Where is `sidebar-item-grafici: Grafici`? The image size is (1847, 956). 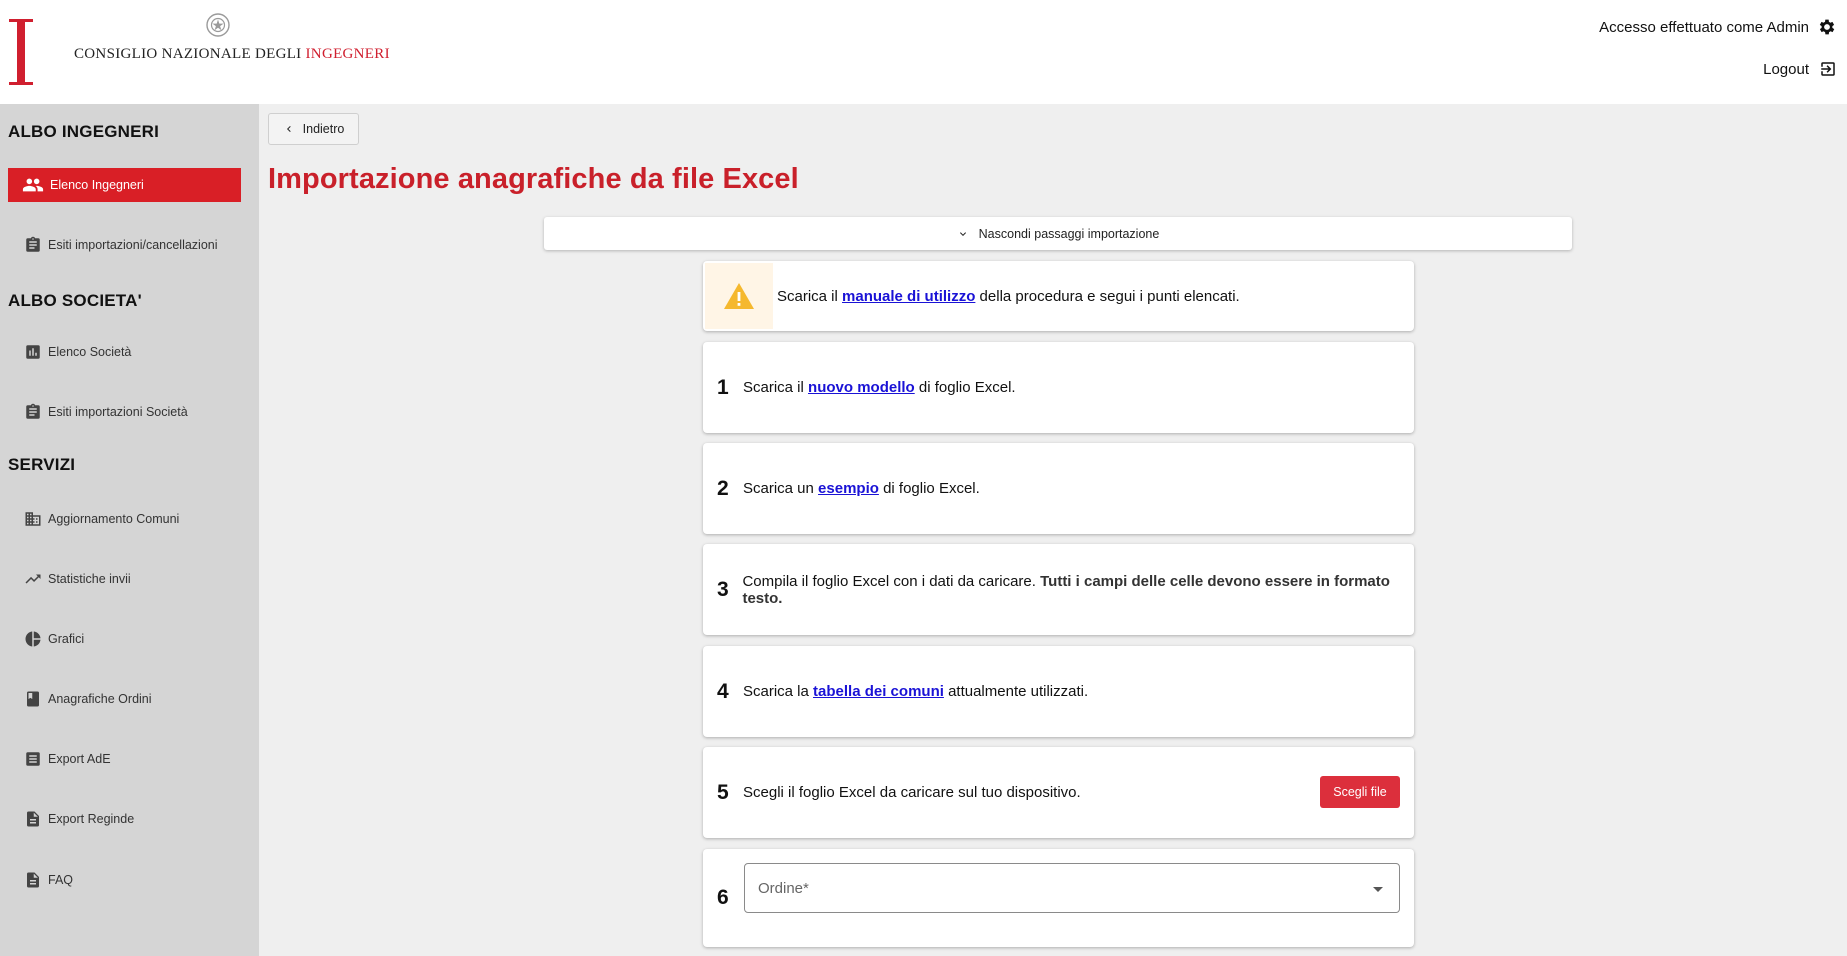 sidebar-item-grafici: Grafici is located at coordinates (124, 639).